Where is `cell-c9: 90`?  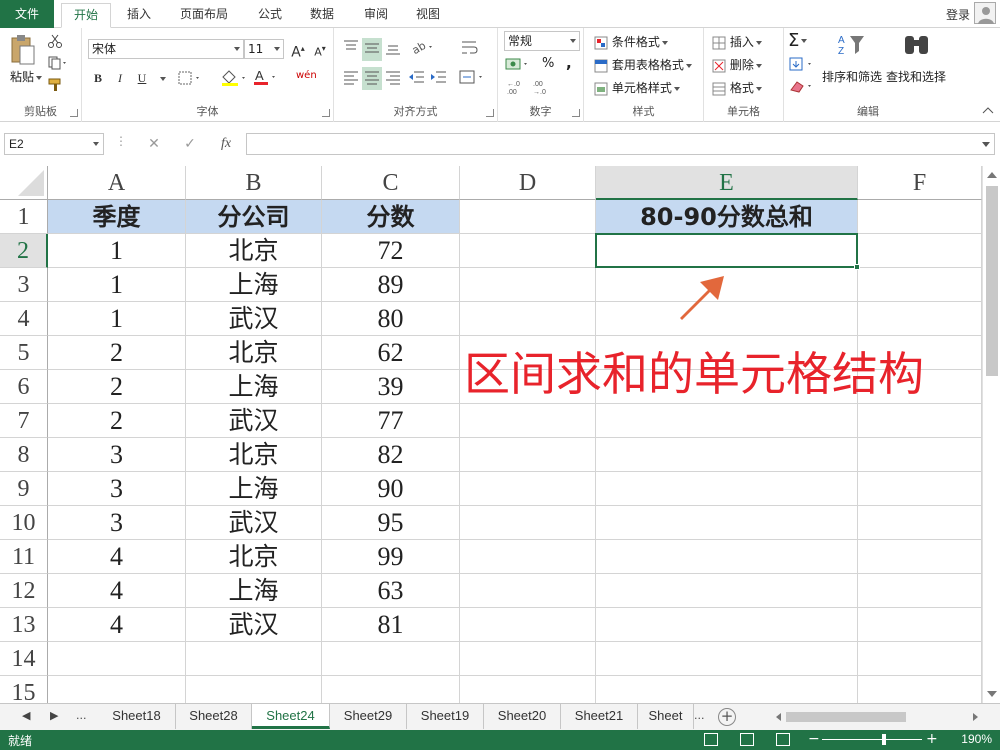 cell-c9: 90 is located at coordinates (391, 489).